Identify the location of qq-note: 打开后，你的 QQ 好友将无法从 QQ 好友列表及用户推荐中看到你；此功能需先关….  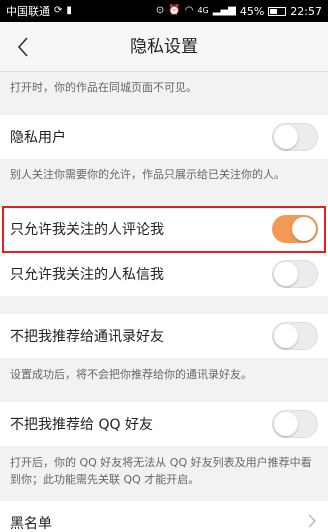
(164, 471).